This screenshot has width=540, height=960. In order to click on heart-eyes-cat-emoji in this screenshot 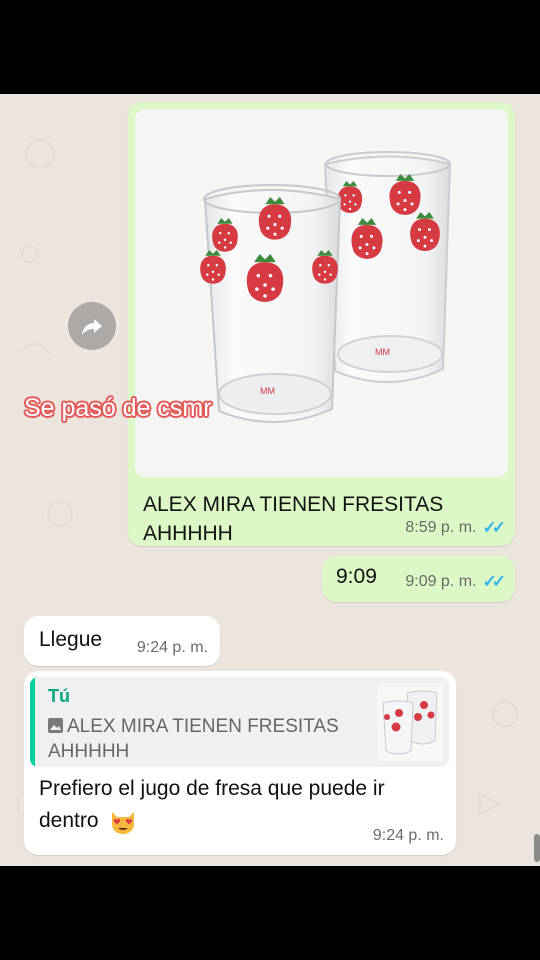, I will do `click(123, 823)`.